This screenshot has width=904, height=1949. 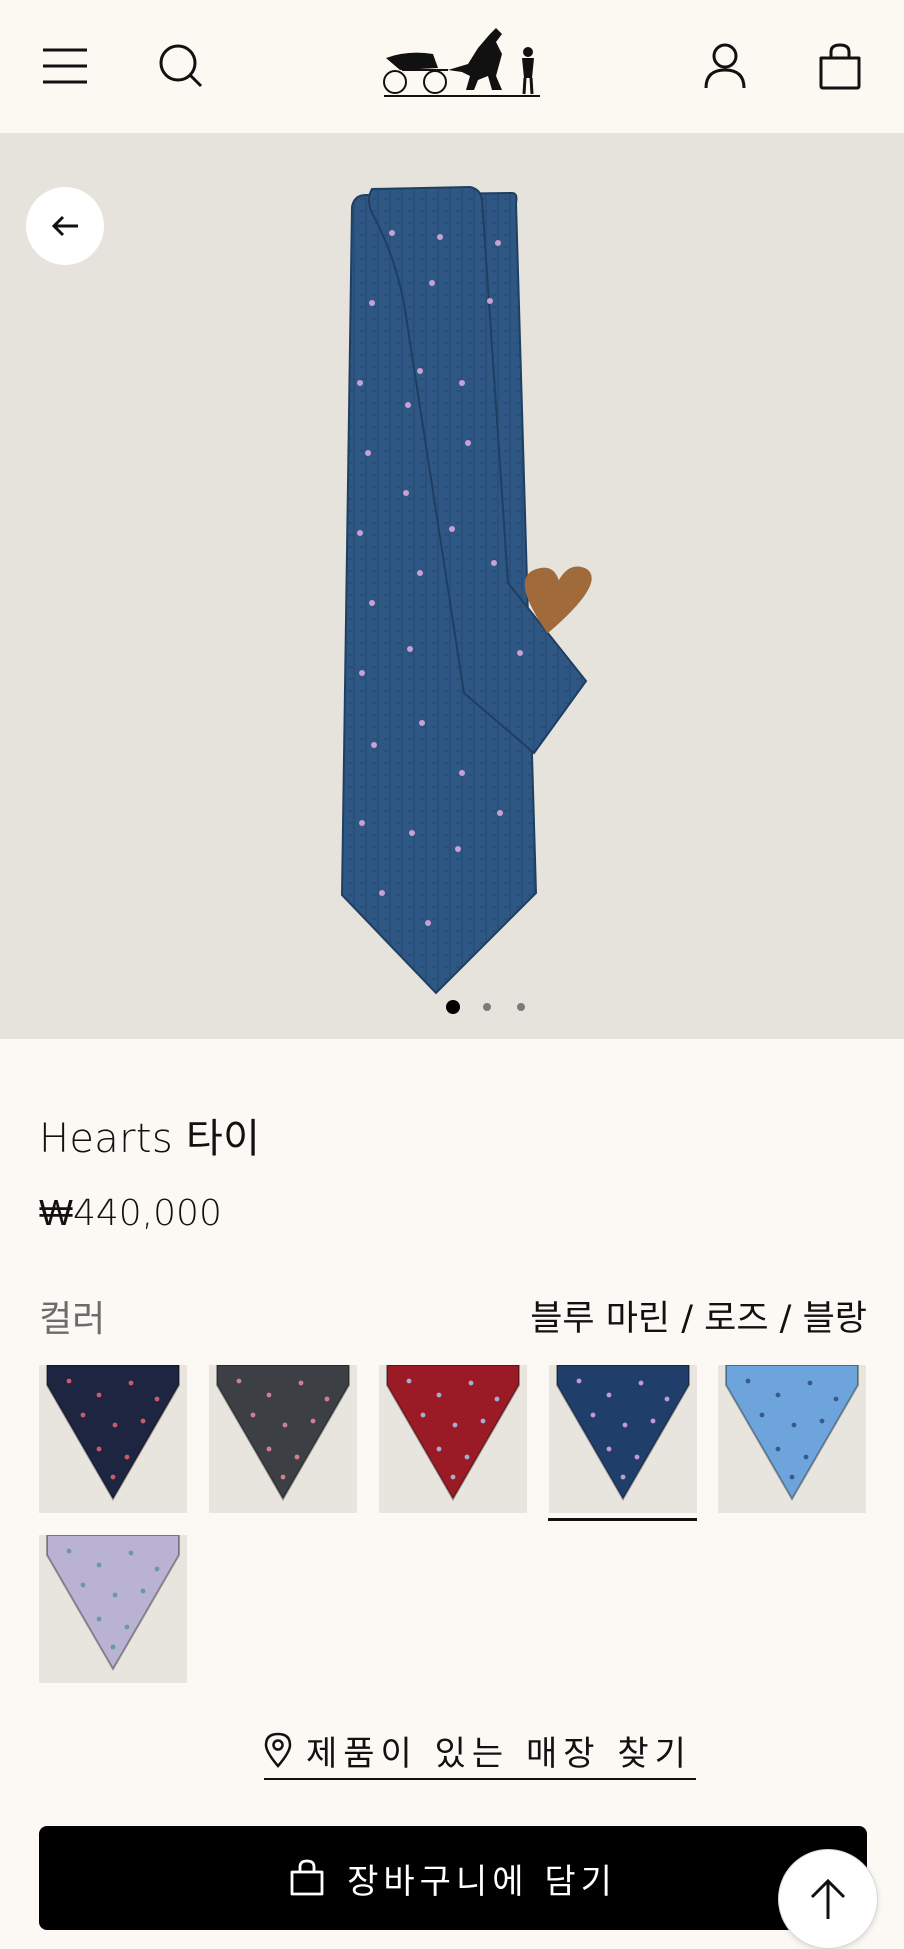 I want to click on location-pin-icon, so click(x=278, y=1750).